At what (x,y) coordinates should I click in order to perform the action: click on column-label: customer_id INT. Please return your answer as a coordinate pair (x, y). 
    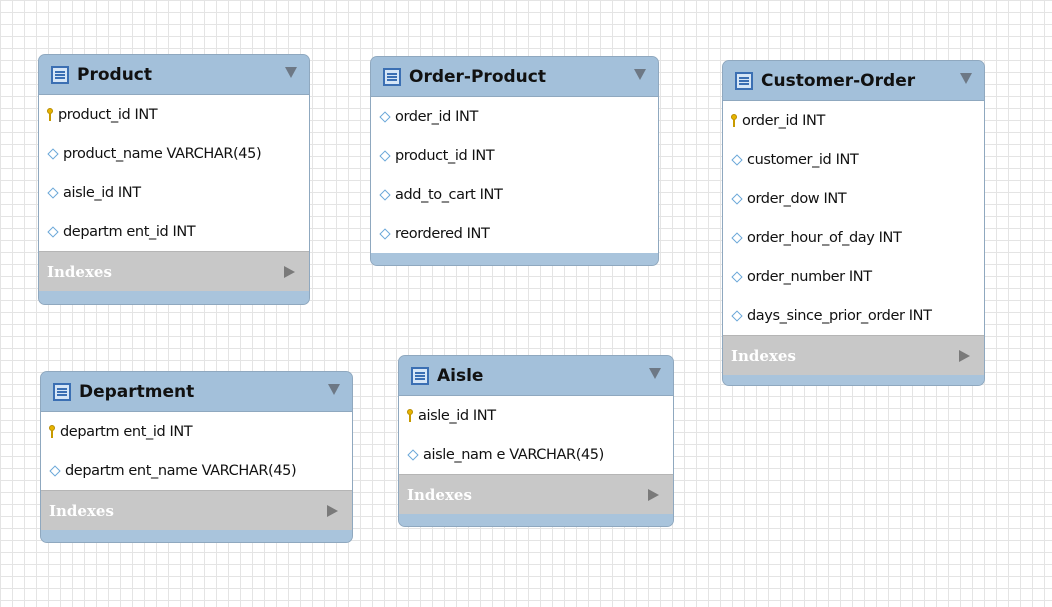
    Looking at the image, I should click on (803, 159).